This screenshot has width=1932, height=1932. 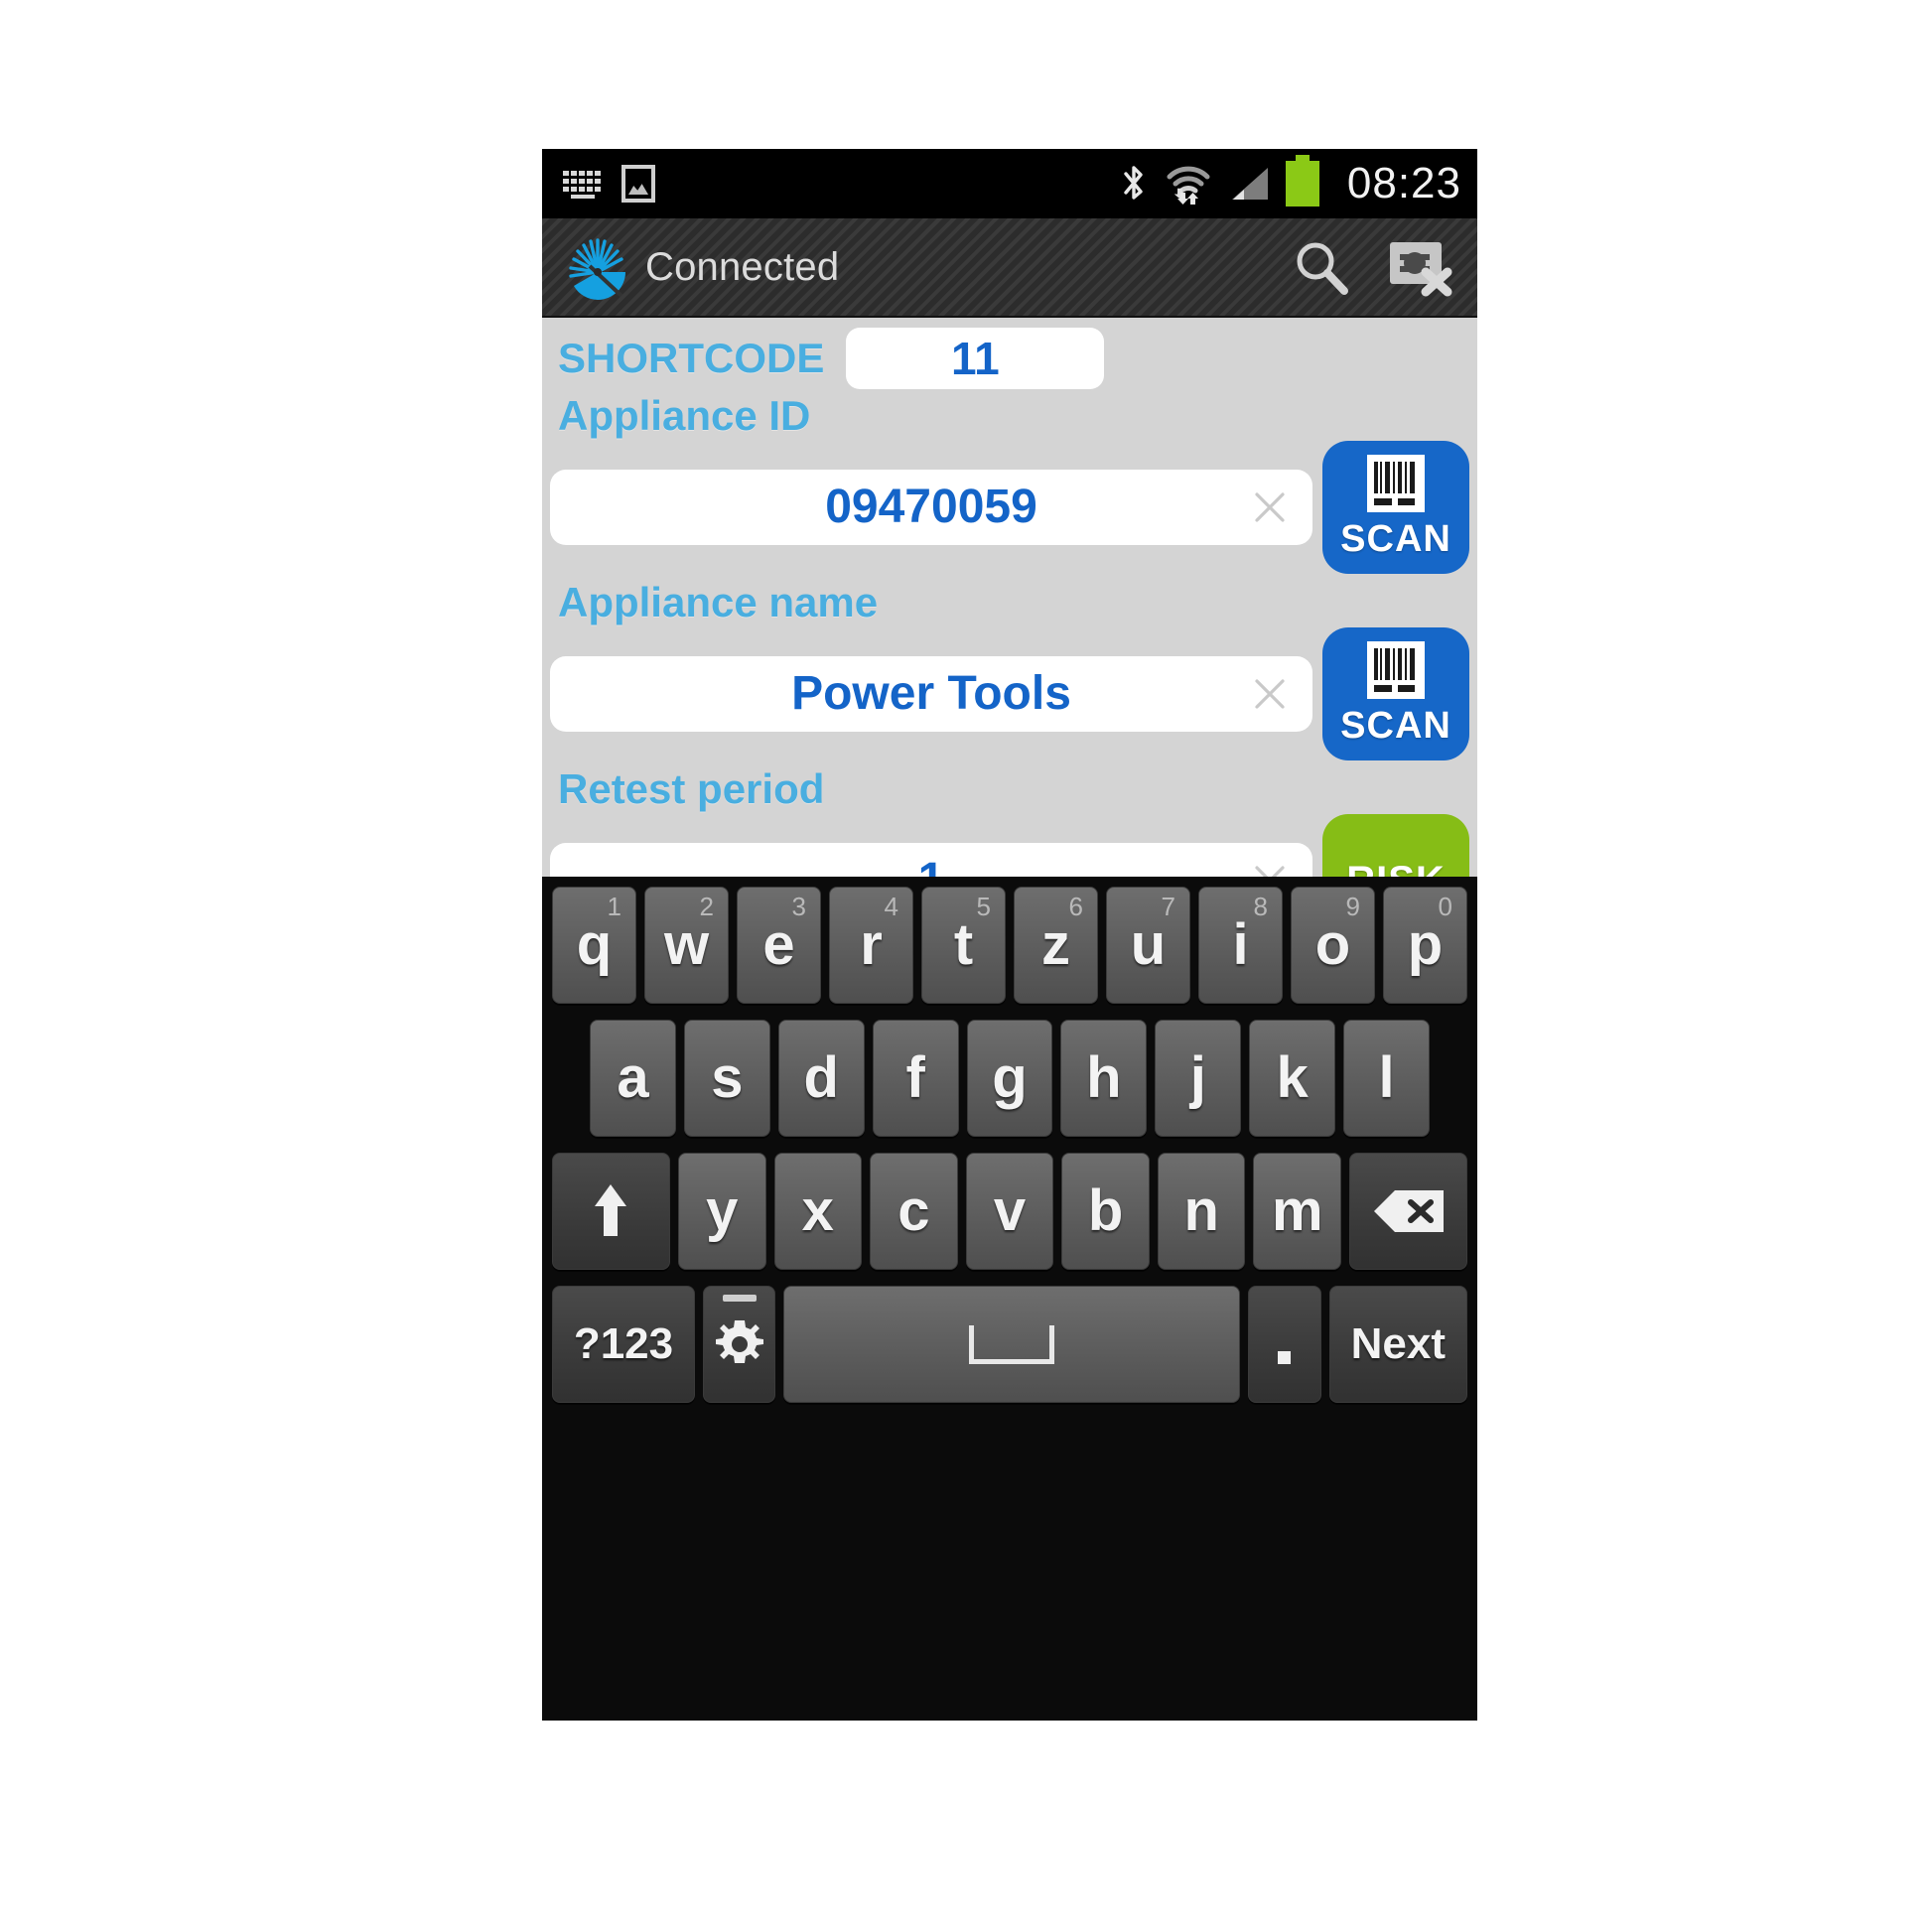 I want to click on keyboard-row-4: ?123 Next, so click(x=1010, y=1347).